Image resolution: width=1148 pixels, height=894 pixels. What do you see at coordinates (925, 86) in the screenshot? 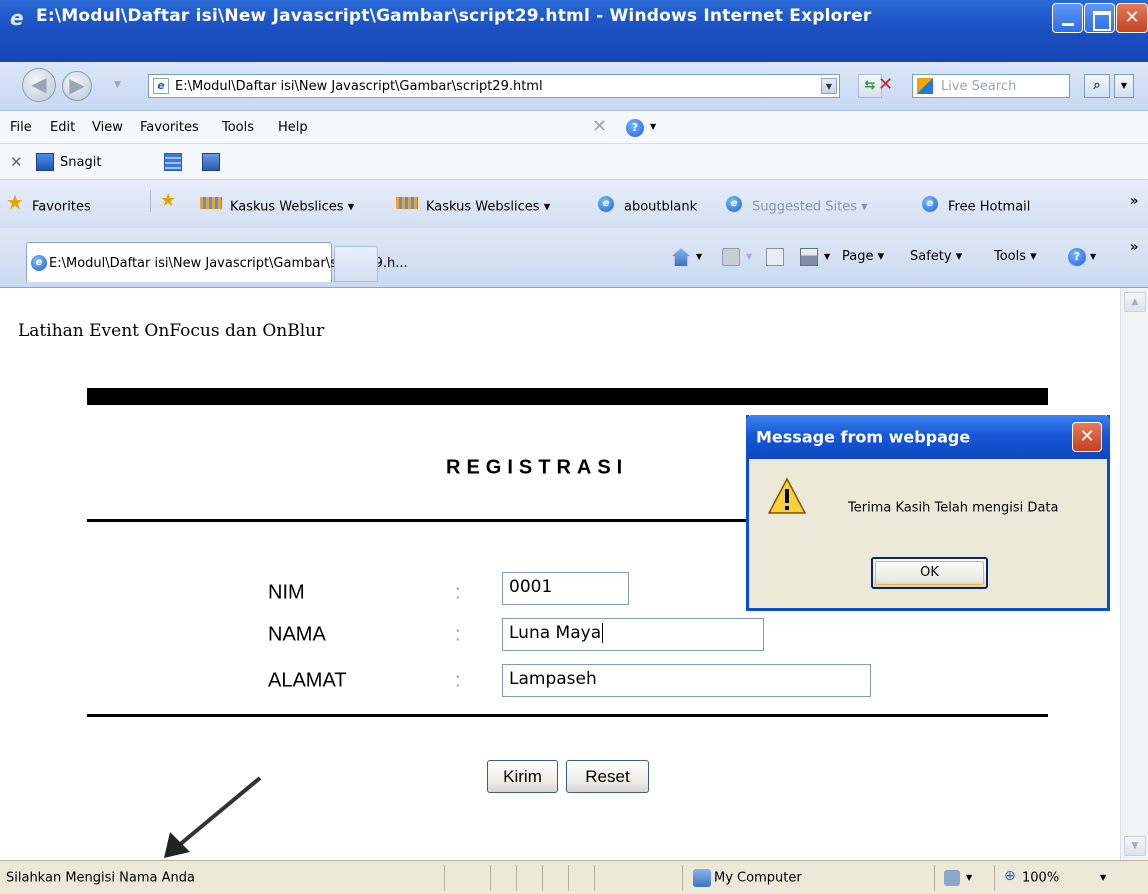
I see `live-search-icon` at bounding box center [925, 86].